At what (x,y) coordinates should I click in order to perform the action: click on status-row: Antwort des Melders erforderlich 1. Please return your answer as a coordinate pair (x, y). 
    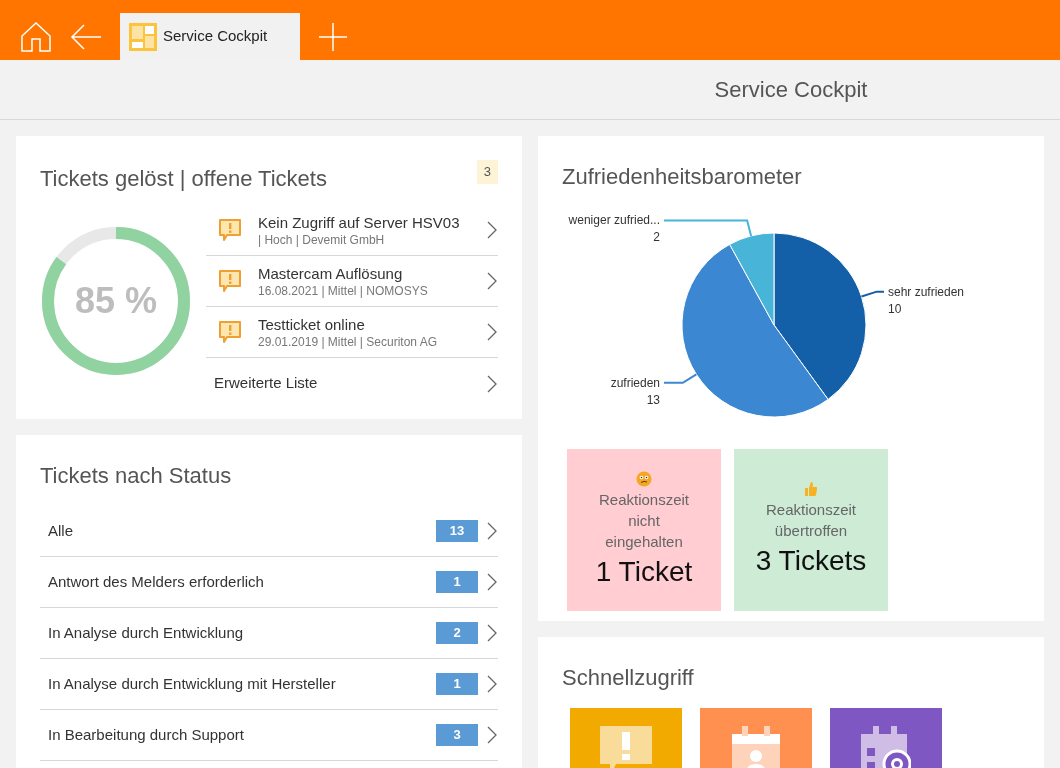
    Looking at the image, I should click on (269, 582).